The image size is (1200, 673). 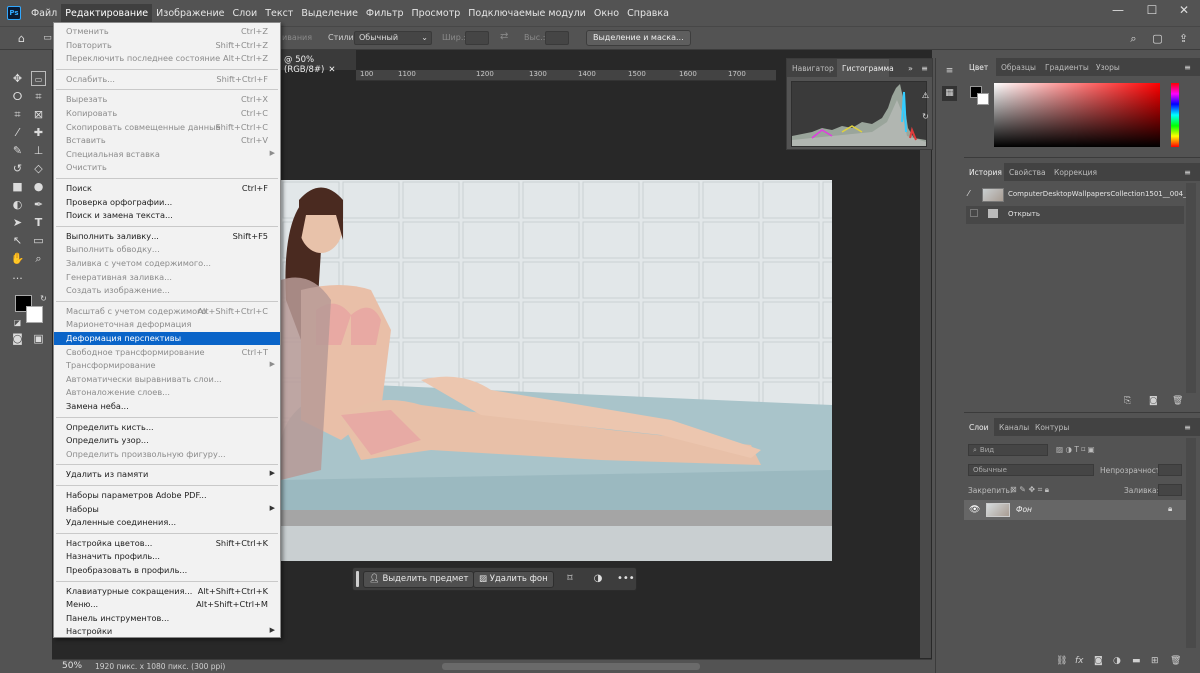 I want to click on warning-icon: ⚠, so click(x=925, y=95).